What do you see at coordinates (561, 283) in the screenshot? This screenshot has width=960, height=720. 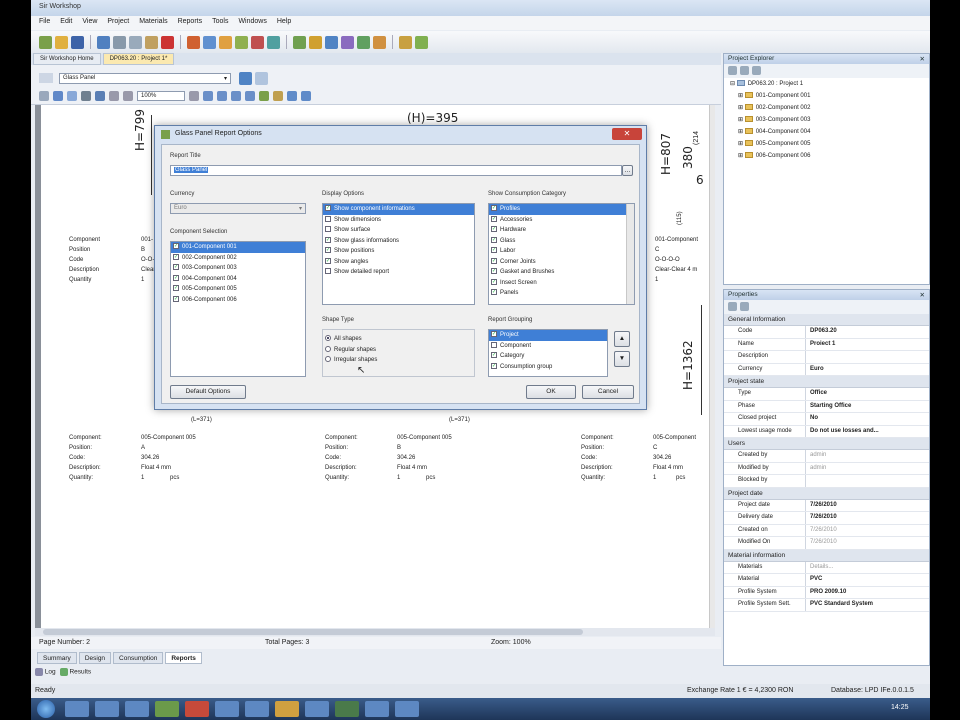 I see `consumption-item: ✓ Insect Screen` at bounding box center [561, 283].